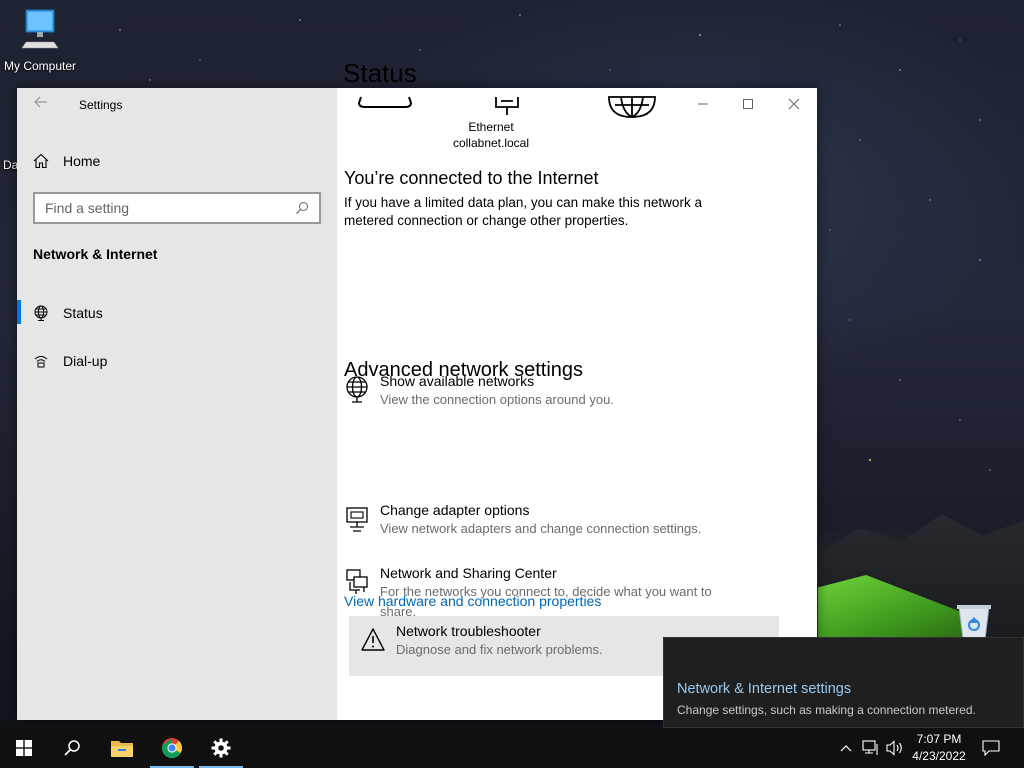 The height and width of the screenshot is (768, 1024). I want to click on taskbar: 7:07 PM 4/23/2022, so click(512, 748).